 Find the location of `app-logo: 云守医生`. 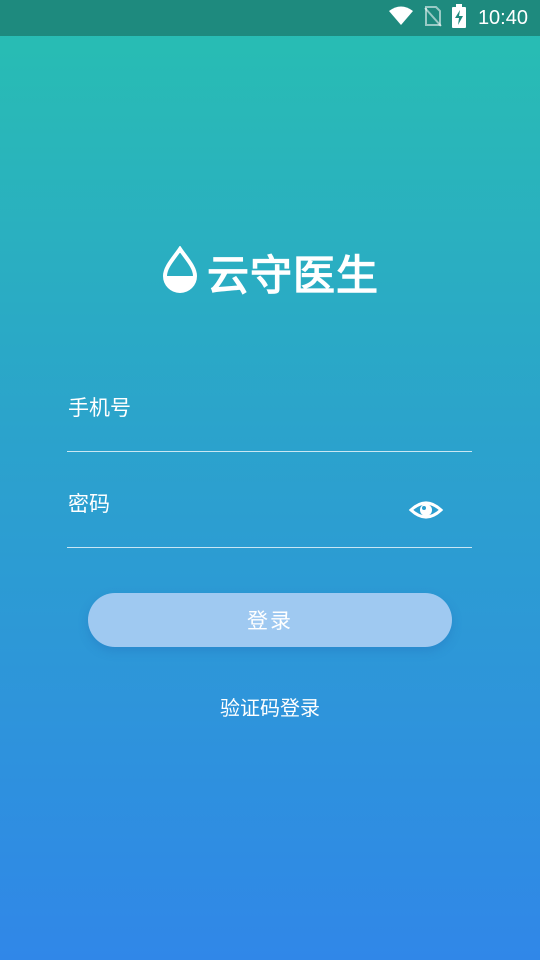

app-logo: 云守医生 is located at coordinates (270, 272).